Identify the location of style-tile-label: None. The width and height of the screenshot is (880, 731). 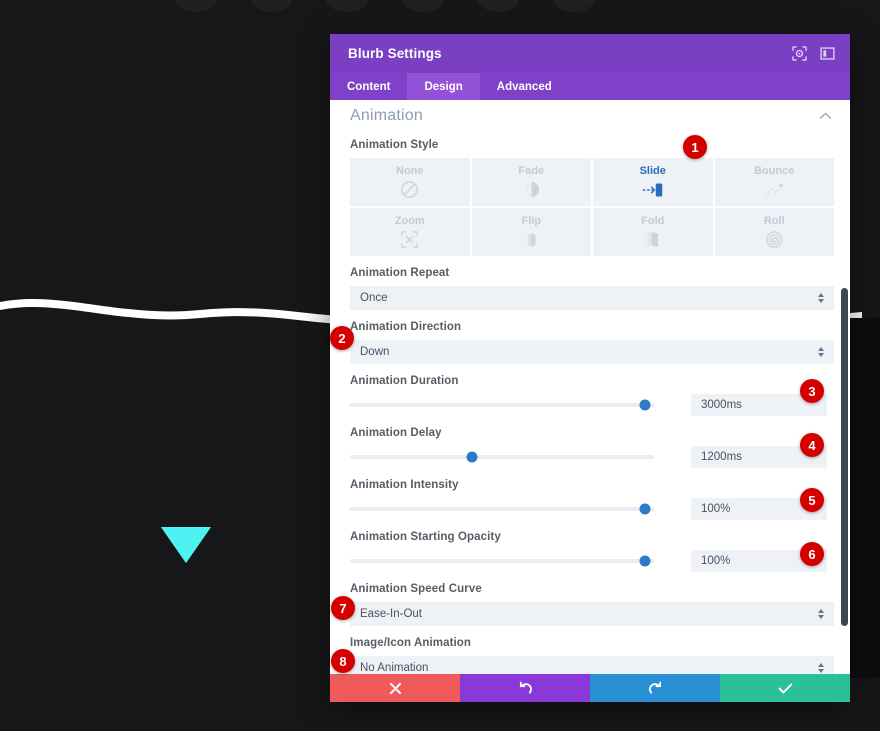
(410, 170).